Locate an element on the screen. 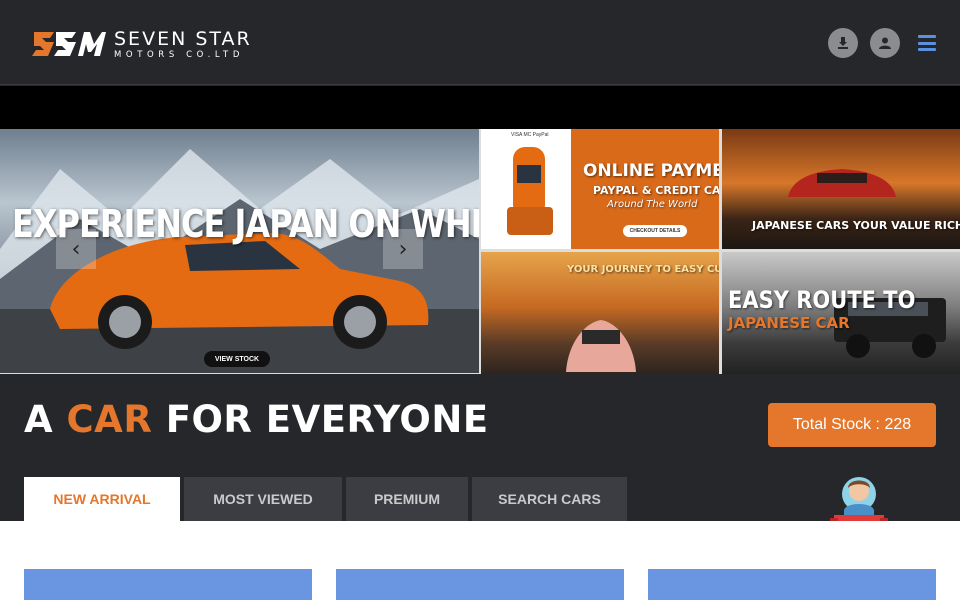  tile-route-line2: JAPANESE CAR is located at coordinates (789, 323).